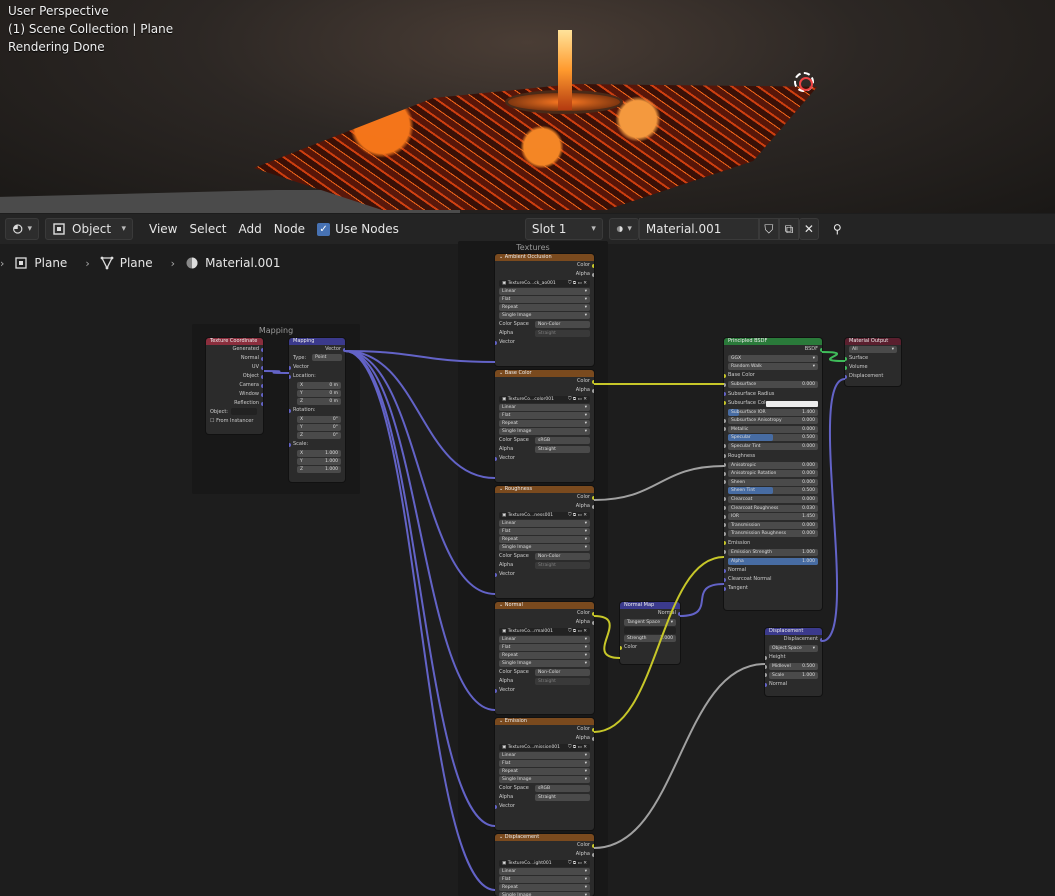 This screenshot has width=1055, height=896. I want to click on mapping-rotation-y-field: Y 0°, so click(319, 427).